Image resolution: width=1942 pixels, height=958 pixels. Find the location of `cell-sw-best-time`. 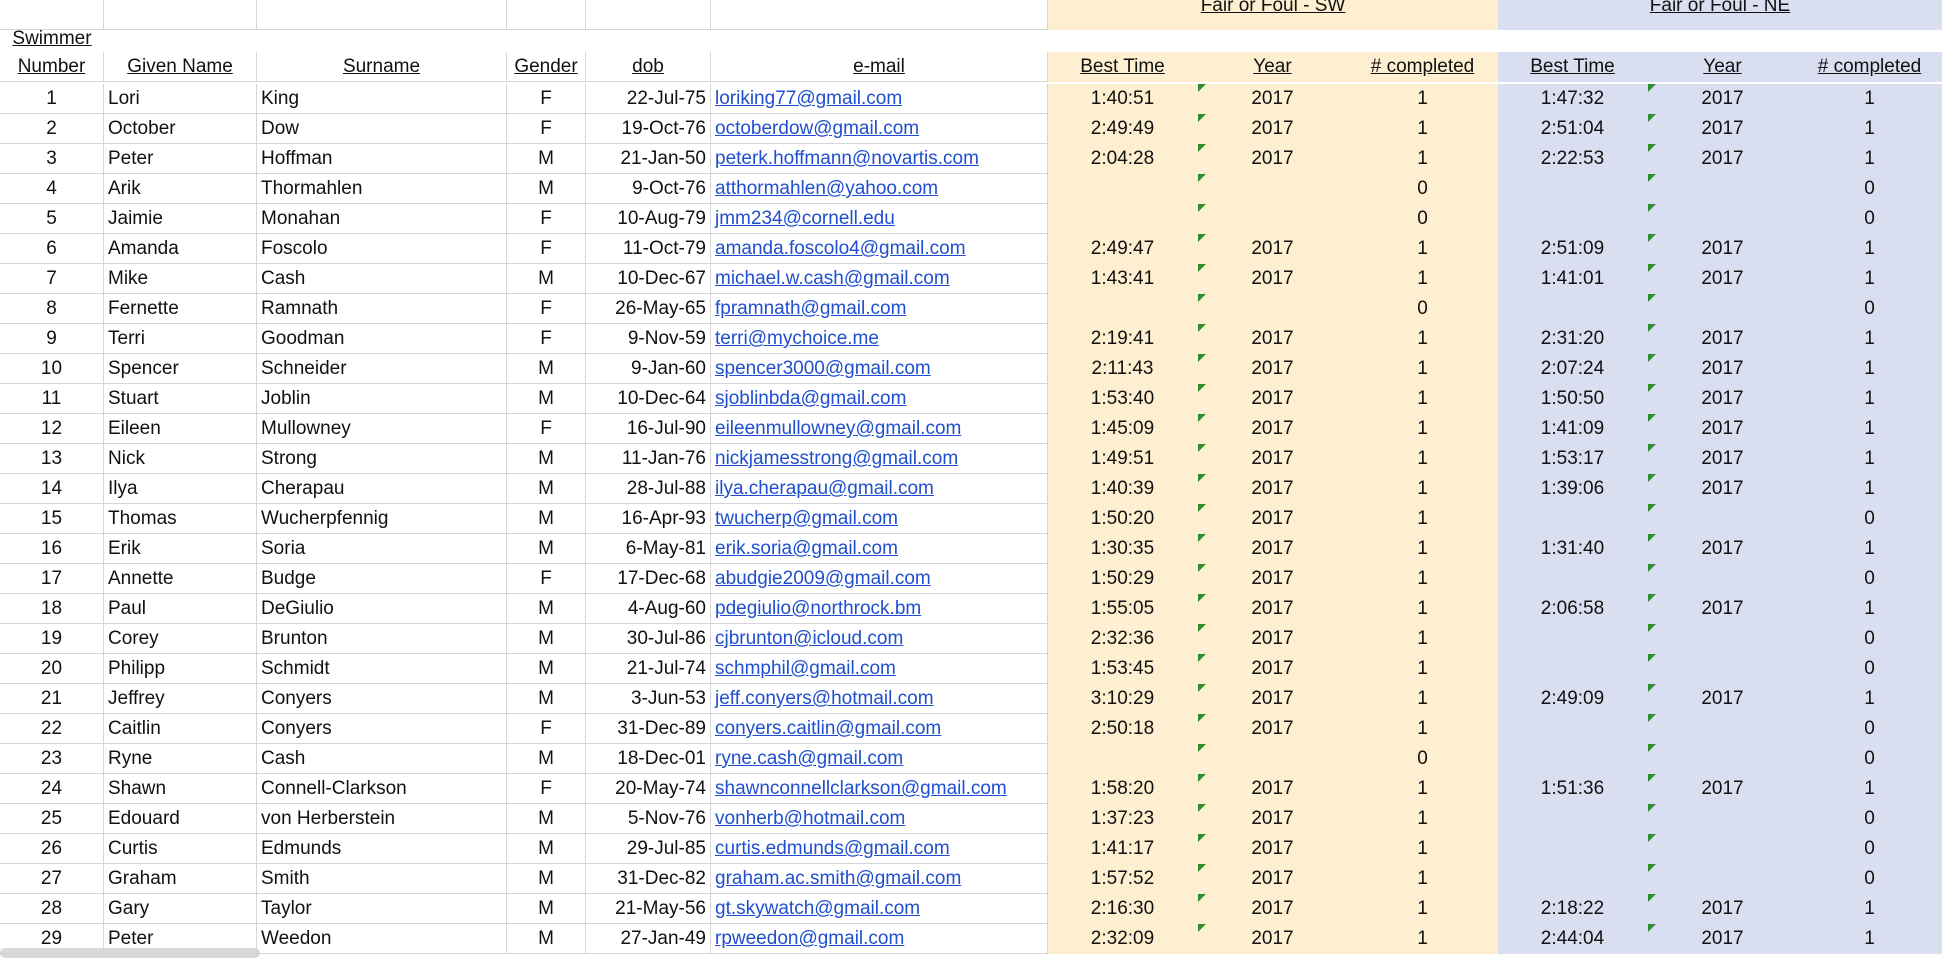

cell-sw-best-time is located at coordinates (1123, 309).